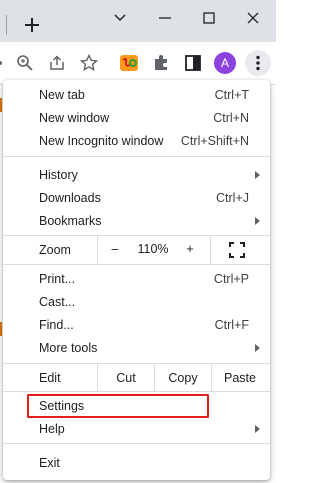 The image size is (320, 483). What do you see at coordinates (55, 250) in the screenshot?
I see `zoom-label: Zoom` at bounding box center [55, 250].